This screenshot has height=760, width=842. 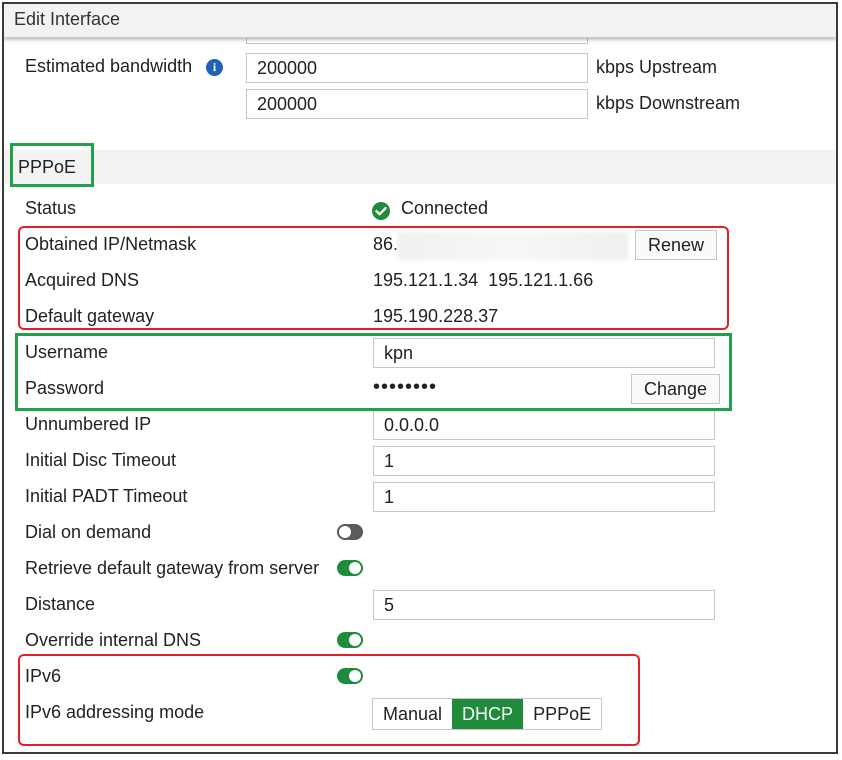 What do you see at coordinates (544, 461) in the screenshot?
I see `disc-timeout-input` at bounding box center [544, 461].